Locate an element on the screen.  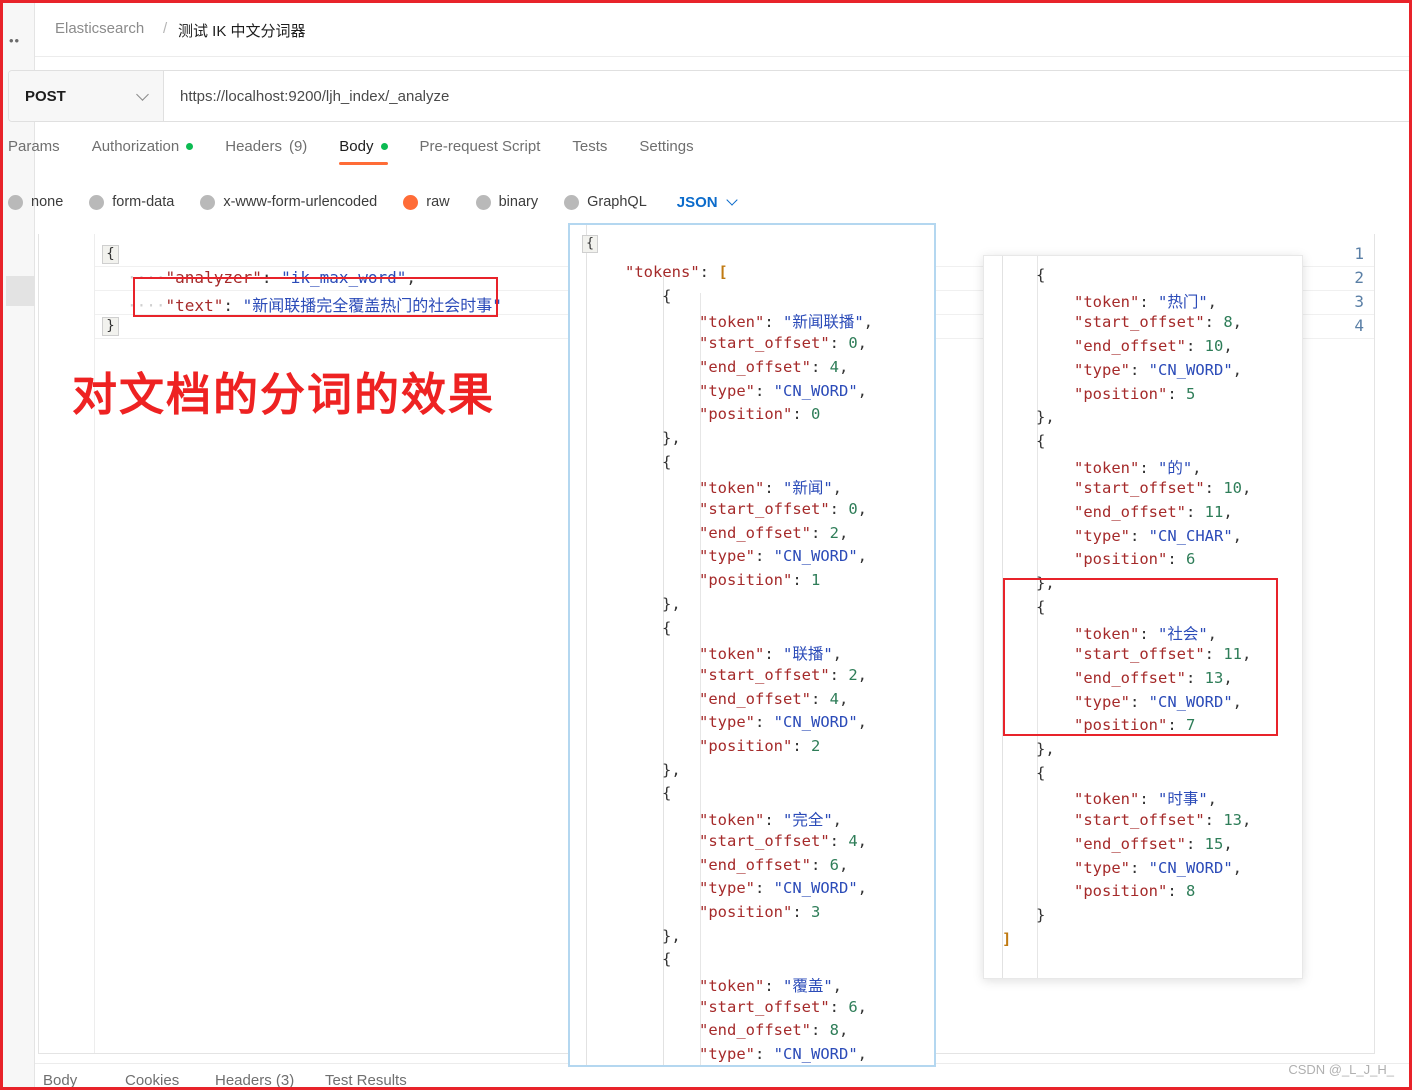
bottom-tab-headers-3-: Headers (3) is located at coordinates (254, 1080).